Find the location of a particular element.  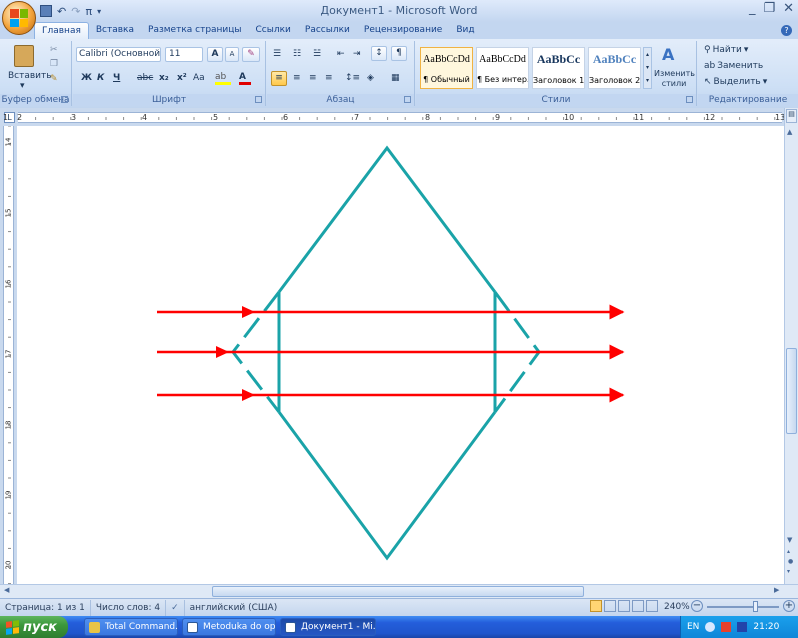

scroll-right-button: ▶ is located at coordinates (776, 590).